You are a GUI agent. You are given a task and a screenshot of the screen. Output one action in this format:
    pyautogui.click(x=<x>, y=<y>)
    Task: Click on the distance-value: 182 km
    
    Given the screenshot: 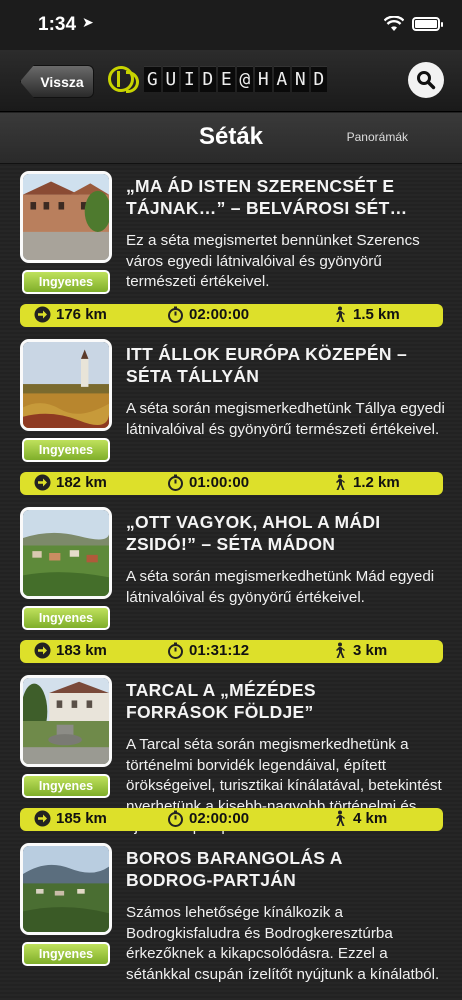 What is the action you would take?
    pyautogui.click(x=81, y=482)
    